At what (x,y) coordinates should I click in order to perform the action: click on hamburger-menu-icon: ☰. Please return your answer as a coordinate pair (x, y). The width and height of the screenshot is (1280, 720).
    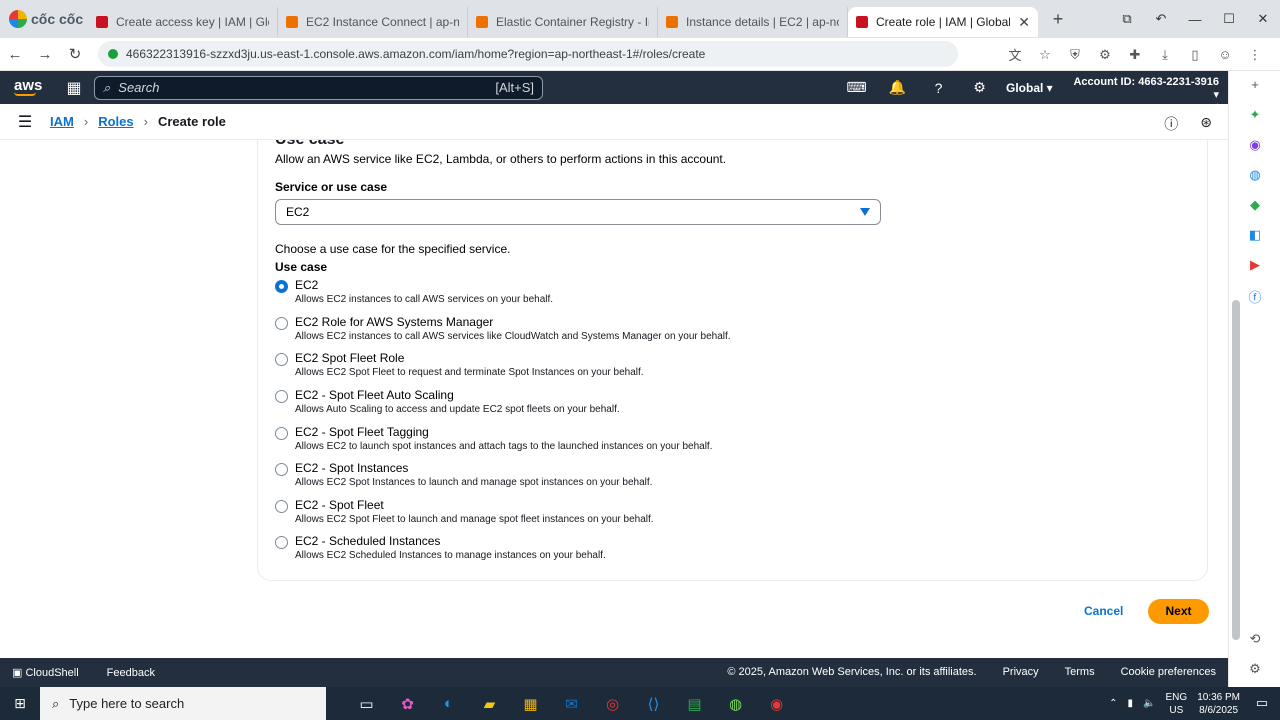
    Looking at the image, I should click on (25, 122).